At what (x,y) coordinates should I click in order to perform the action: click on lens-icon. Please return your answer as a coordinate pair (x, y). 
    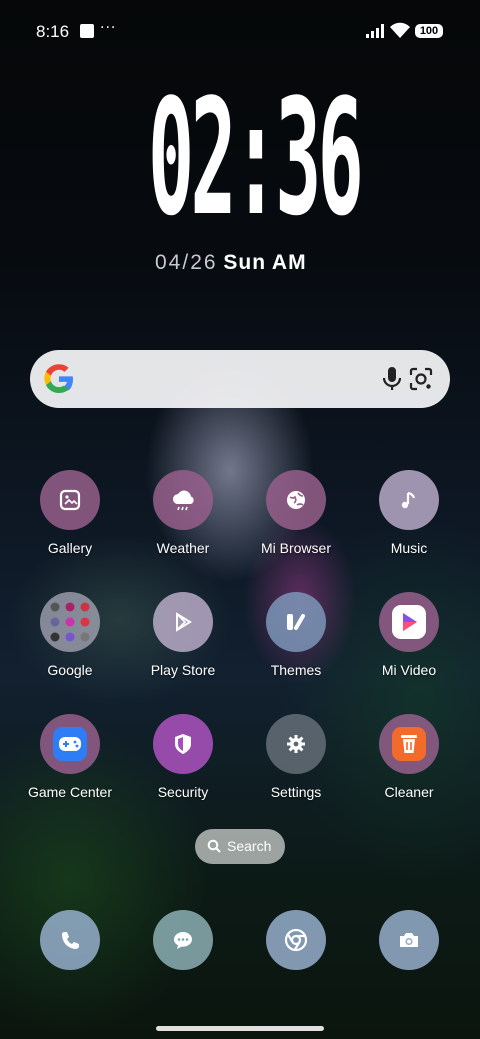
    Looking at the image, I should click on (421, 379).